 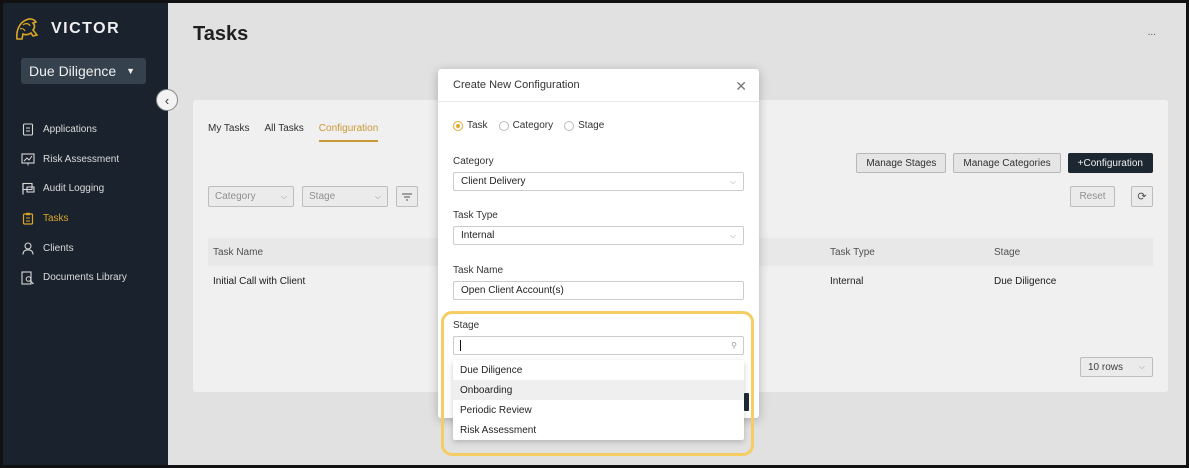 I want to click on filter-icon, so click(x=407, y=196).